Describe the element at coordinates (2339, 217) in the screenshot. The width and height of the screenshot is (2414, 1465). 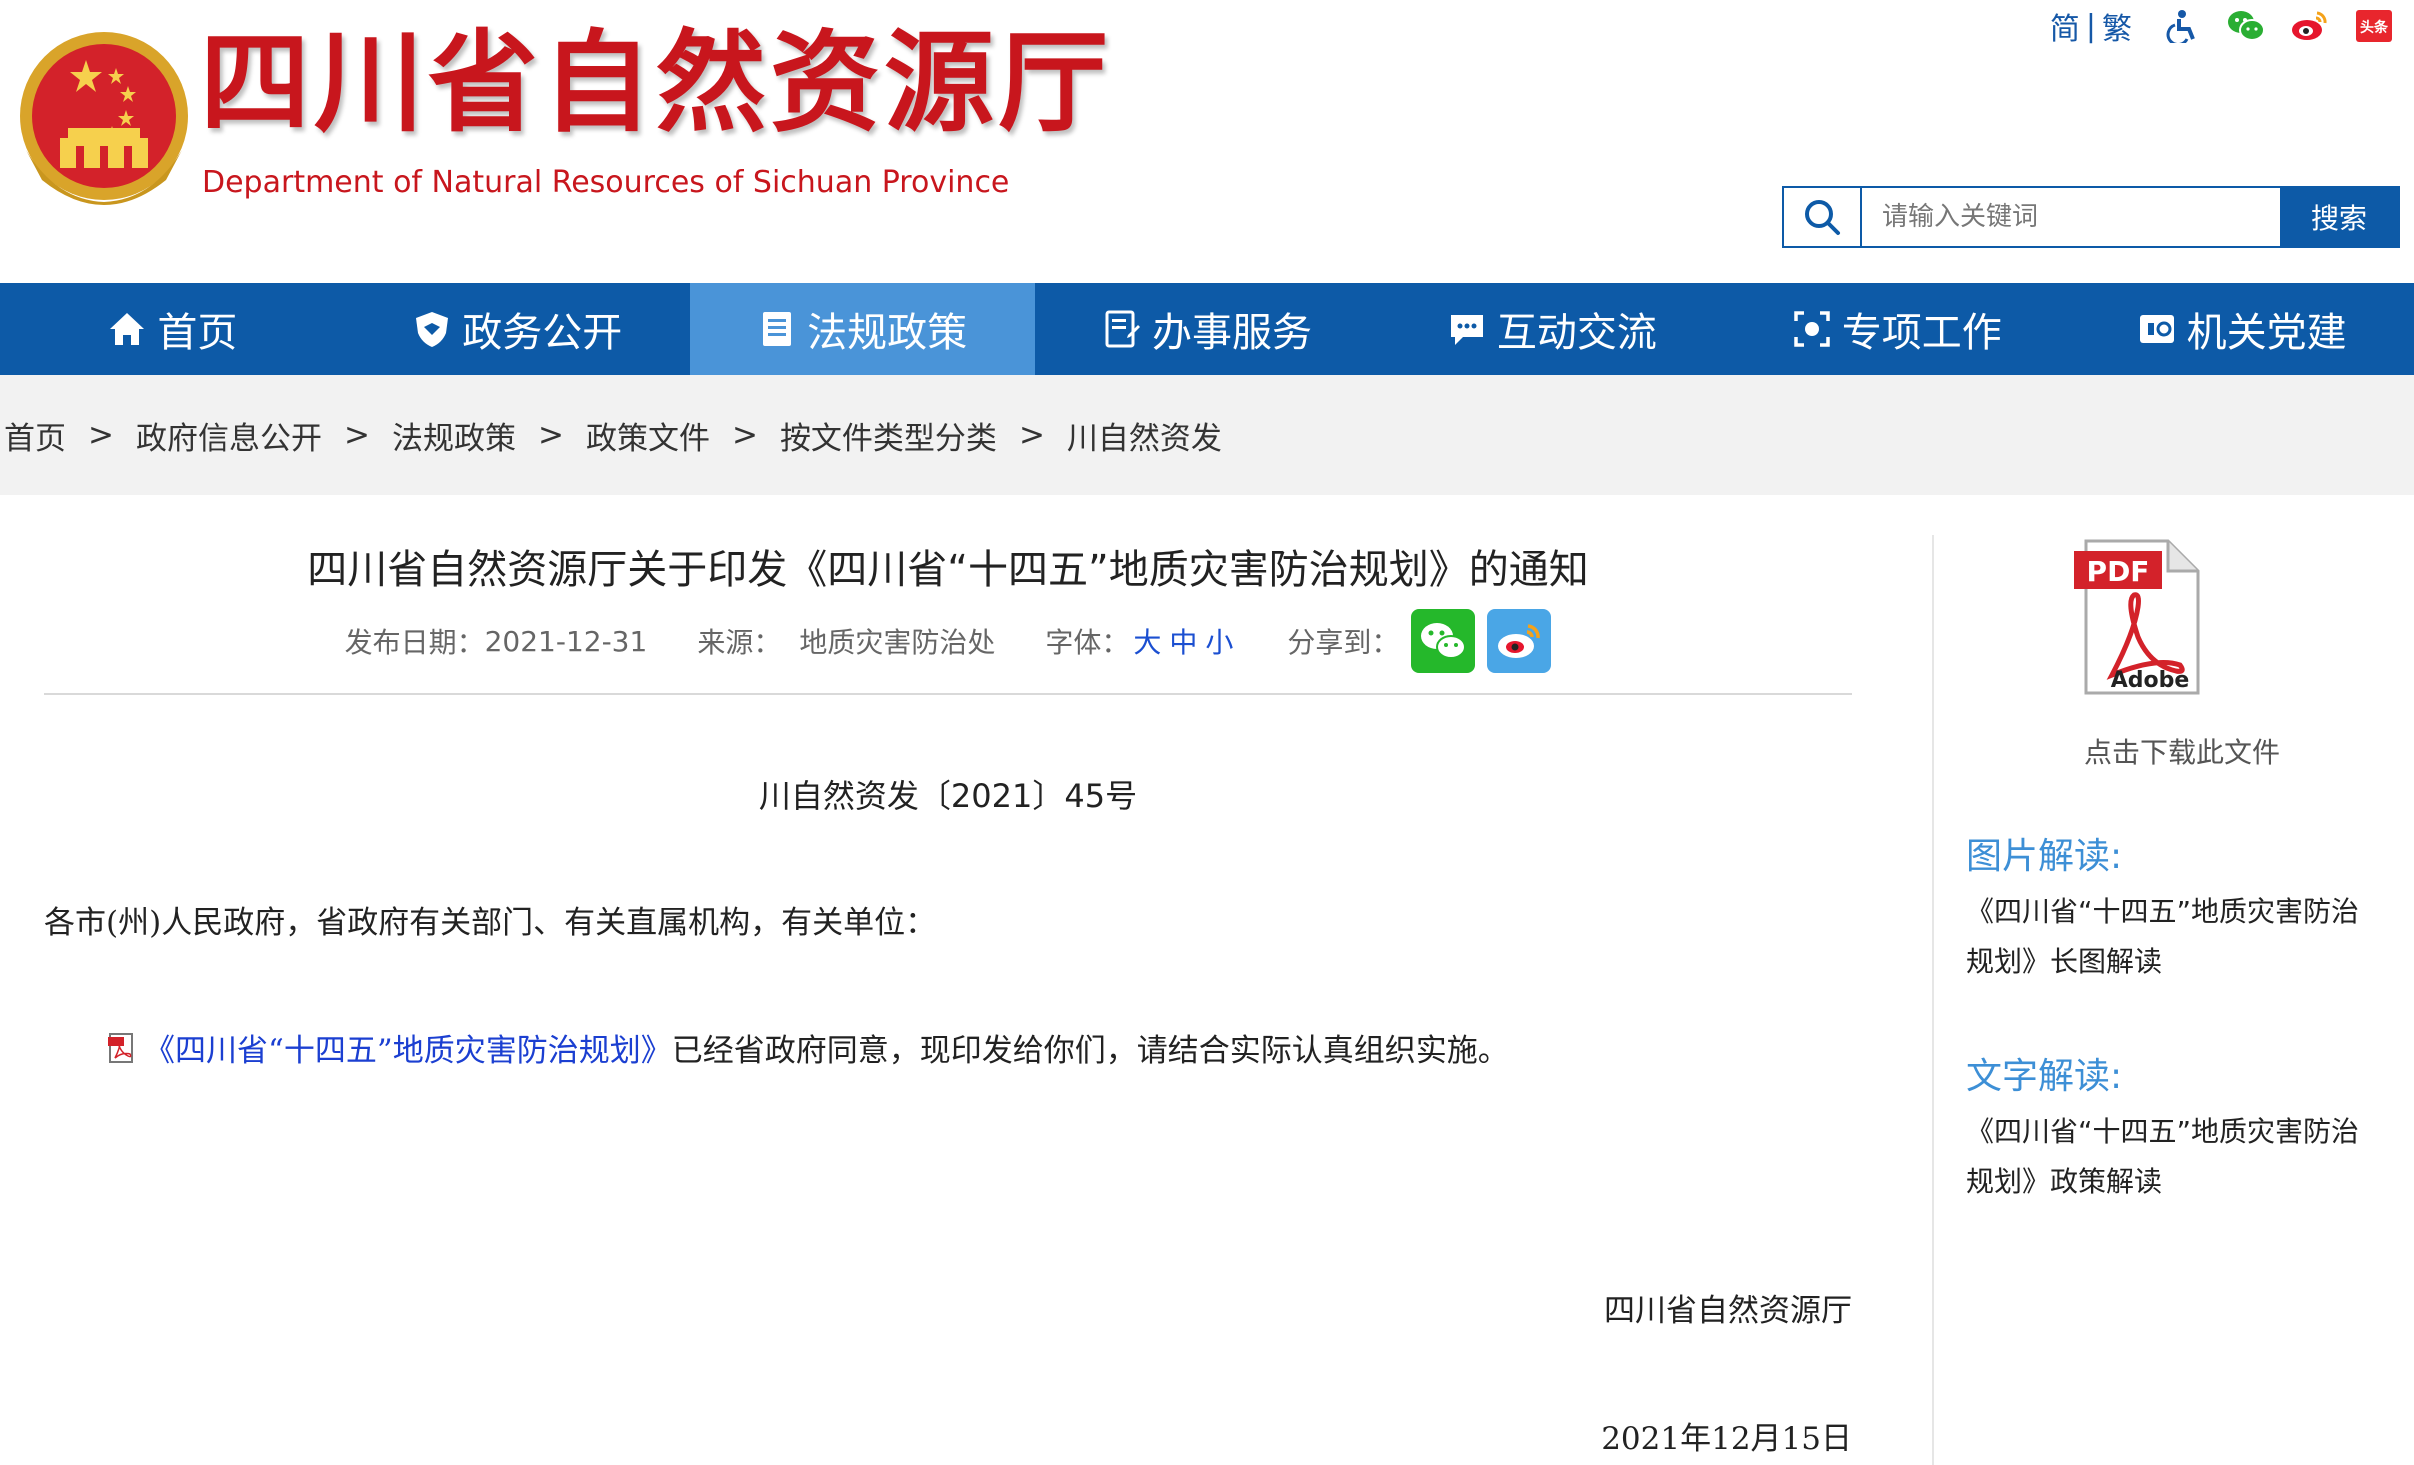
I see `search-button: 搜索` at that location.